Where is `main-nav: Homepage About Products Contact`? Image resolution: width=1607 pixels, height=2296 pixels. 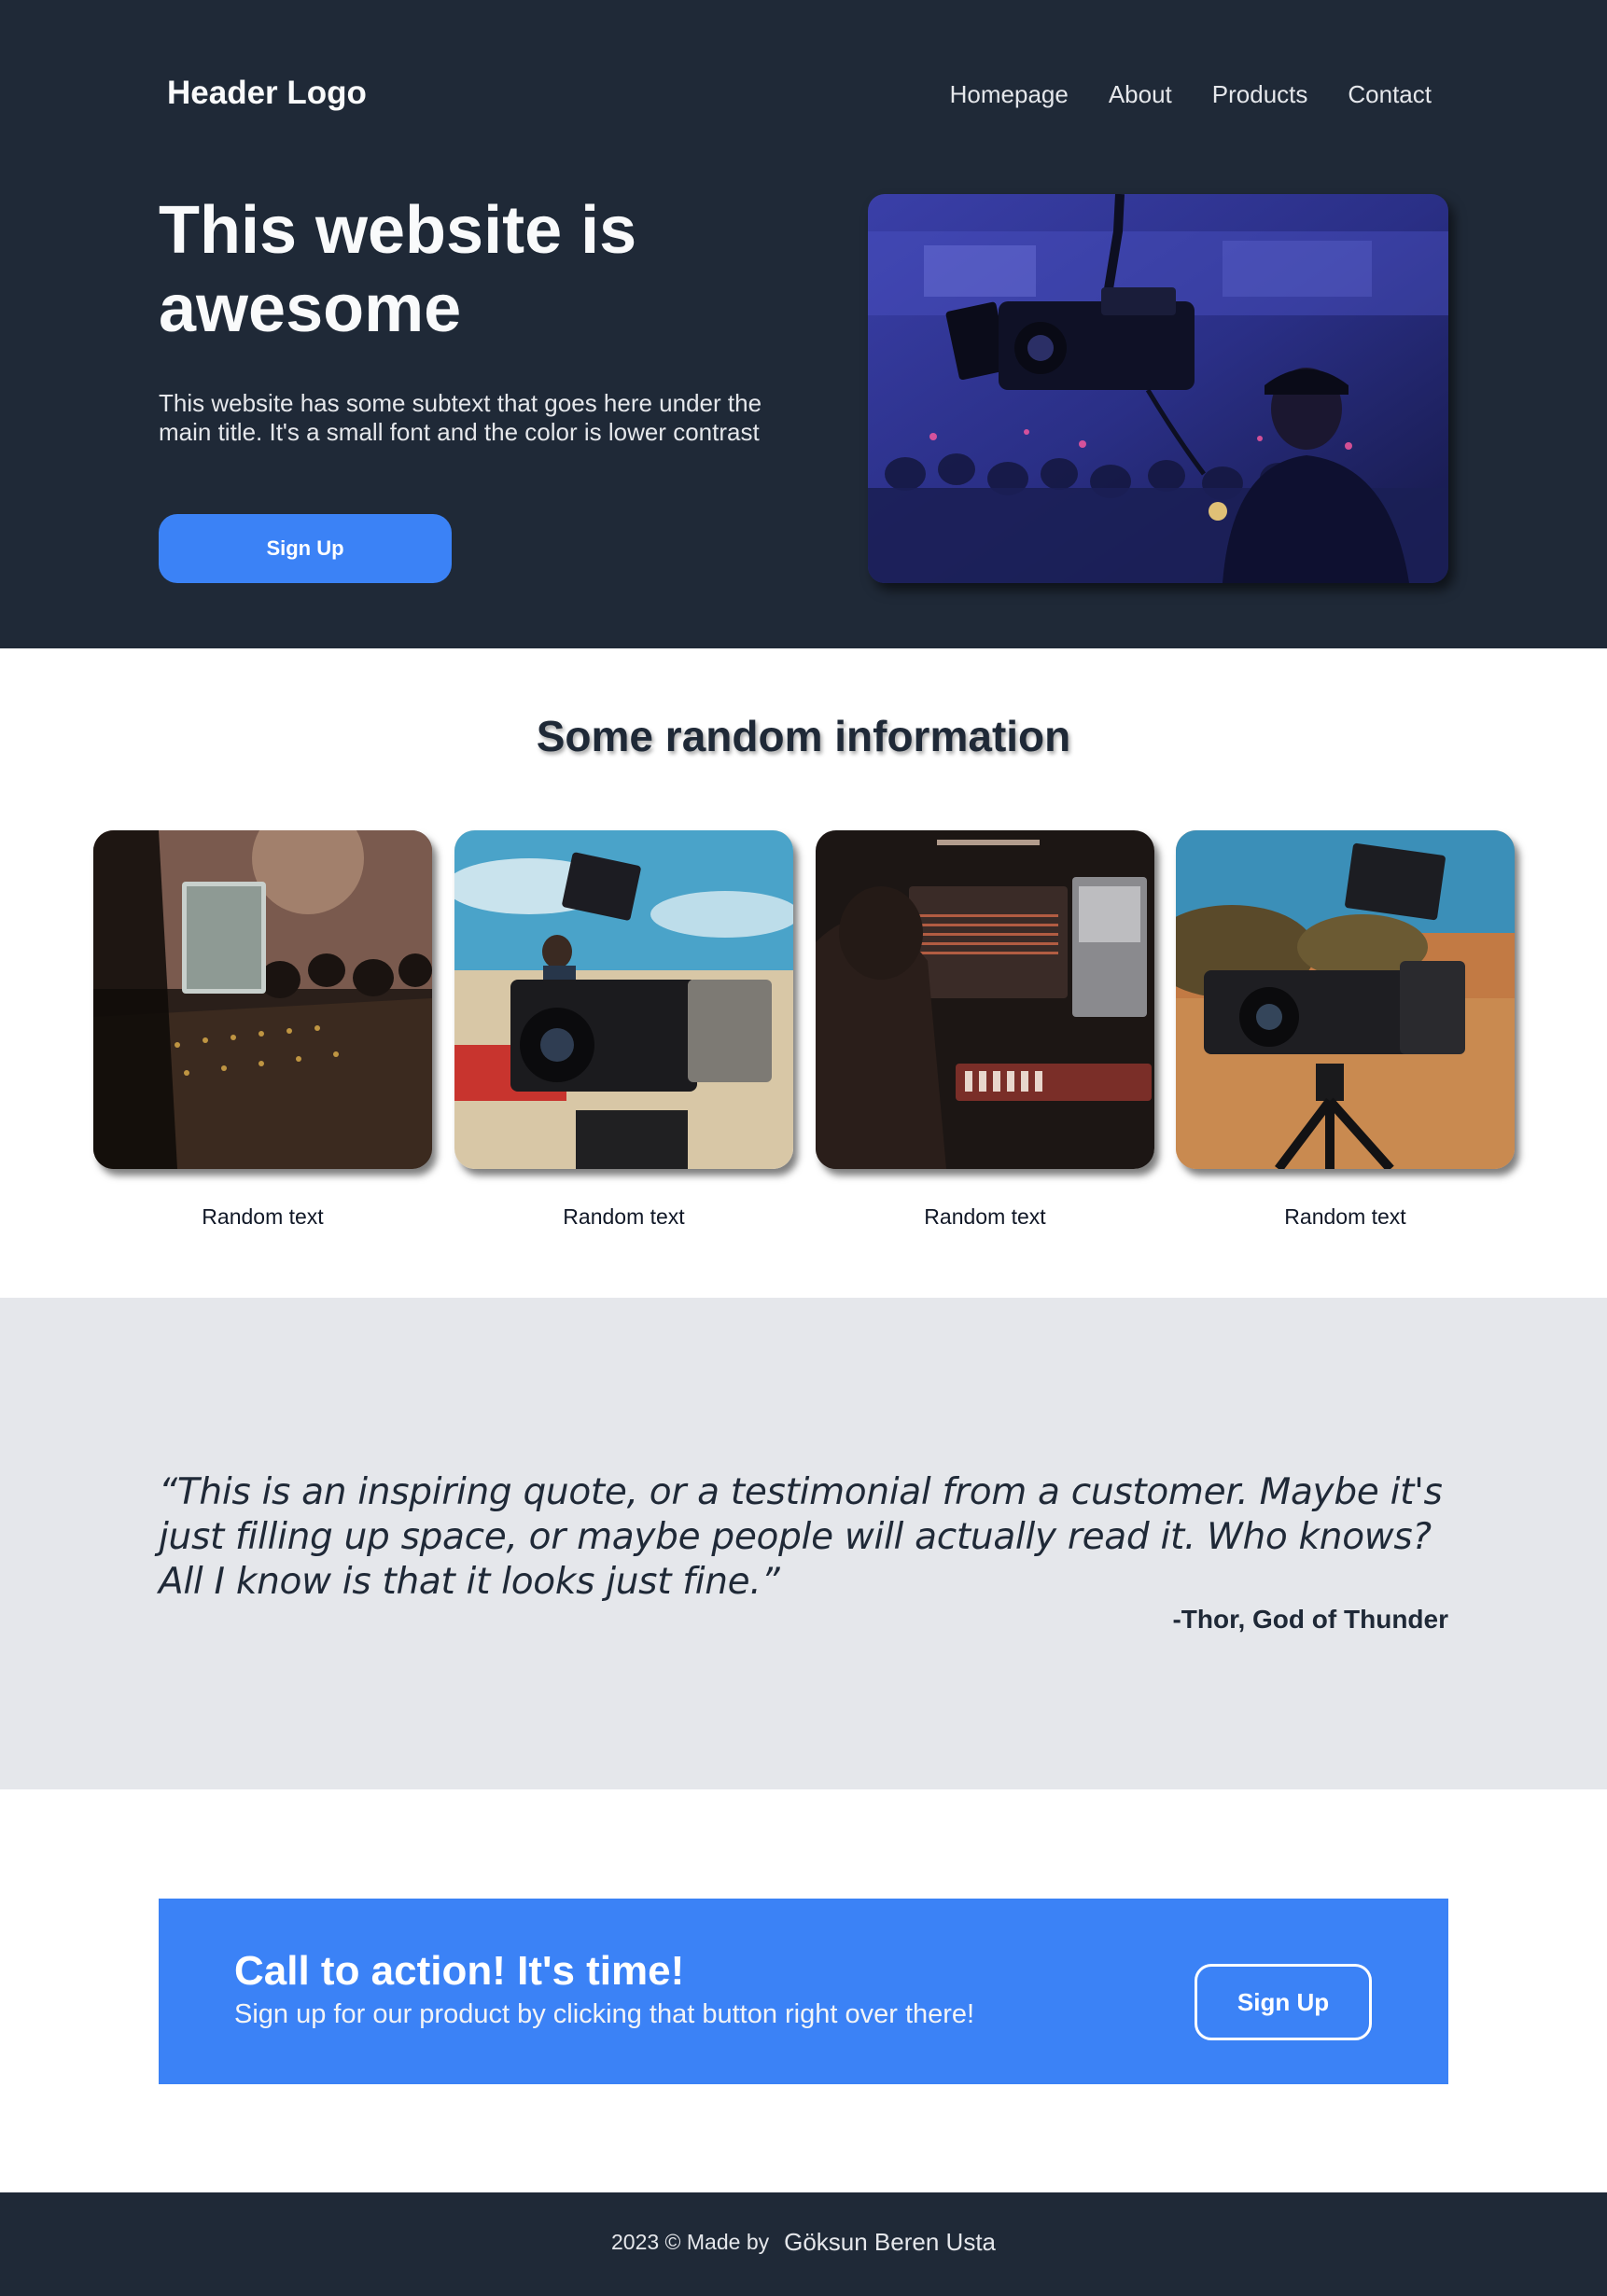 main-nav: Homepage About Products Contact is located at coordinates (1191, 95).